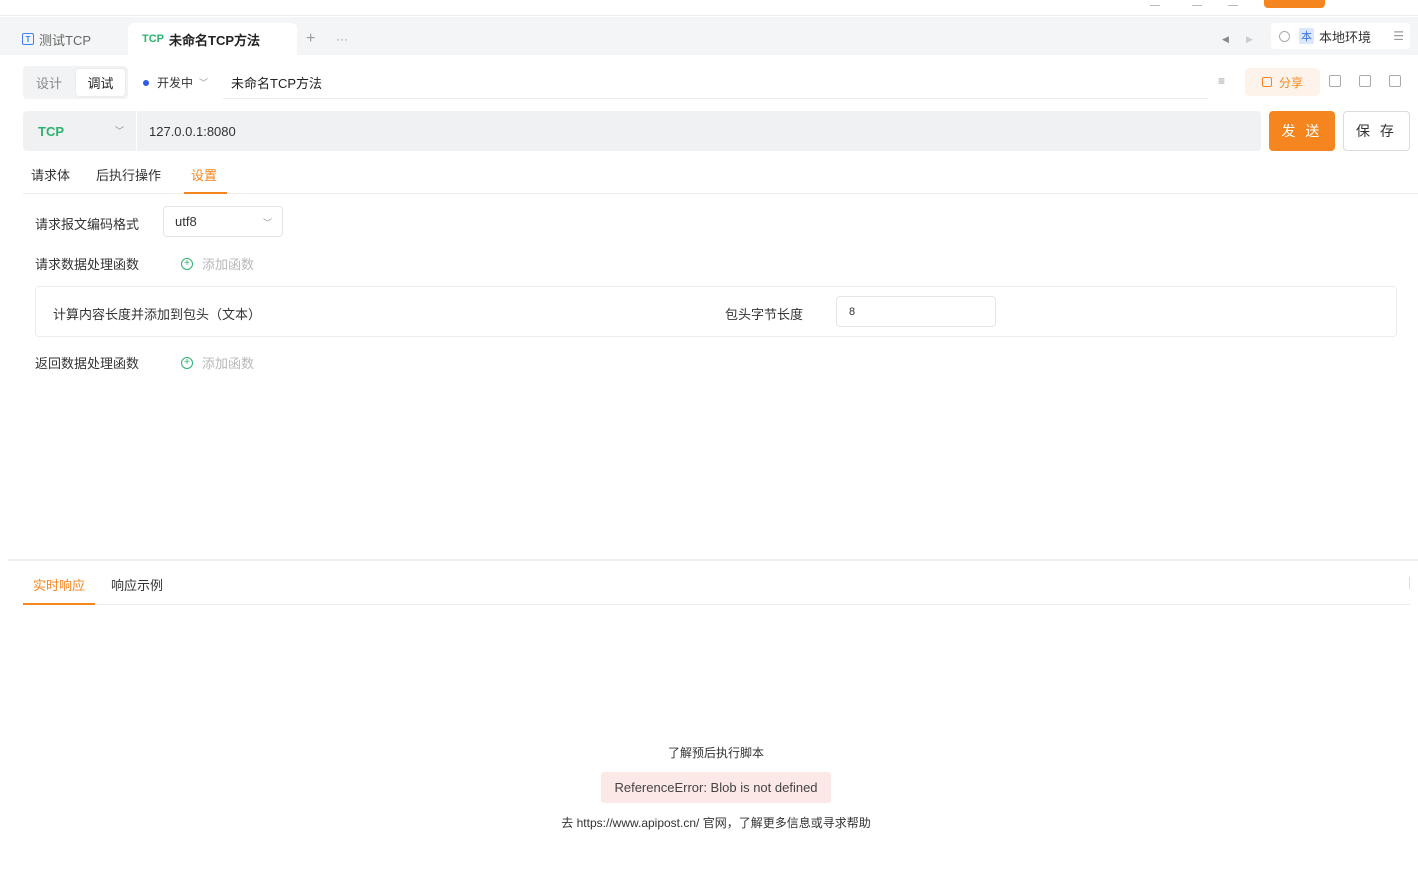  Describe the element at coordinates (342, 39) in the screenshot. I see `more-tabs-icon: ···` at that location.